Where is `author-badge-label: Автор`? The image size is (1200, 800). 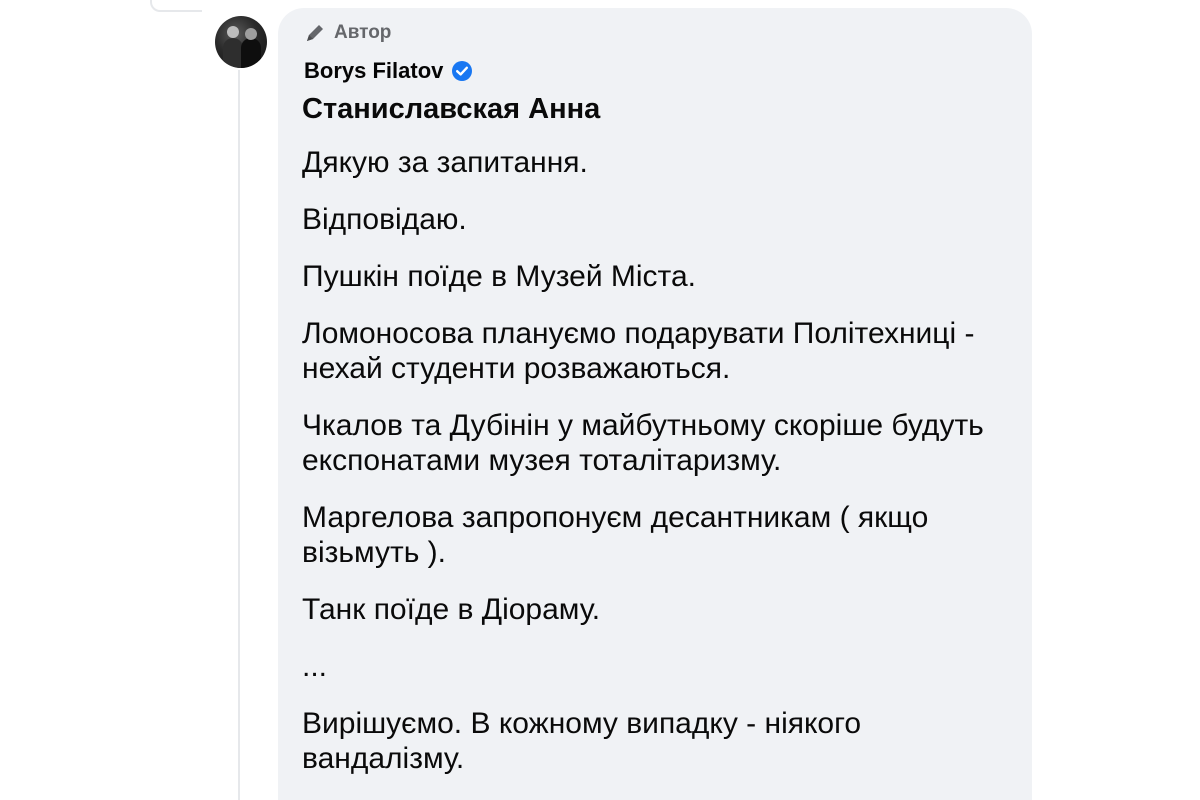
author-badge-label: Автор is located at coordinates (363, 32).